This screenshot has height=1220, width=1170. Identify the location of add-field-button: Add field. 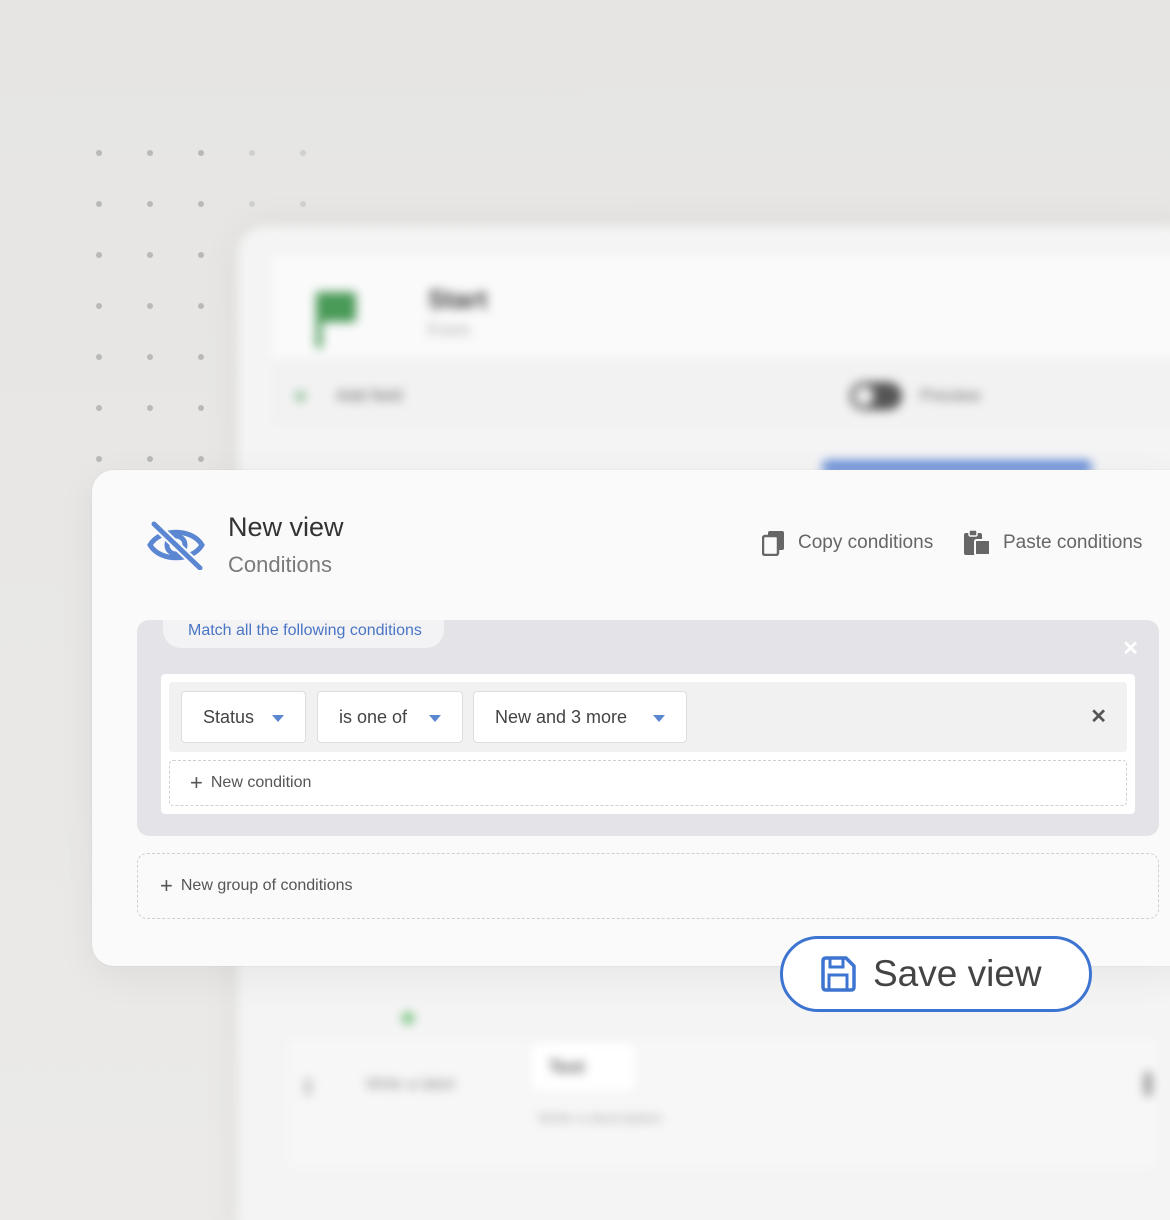
(369, 395).